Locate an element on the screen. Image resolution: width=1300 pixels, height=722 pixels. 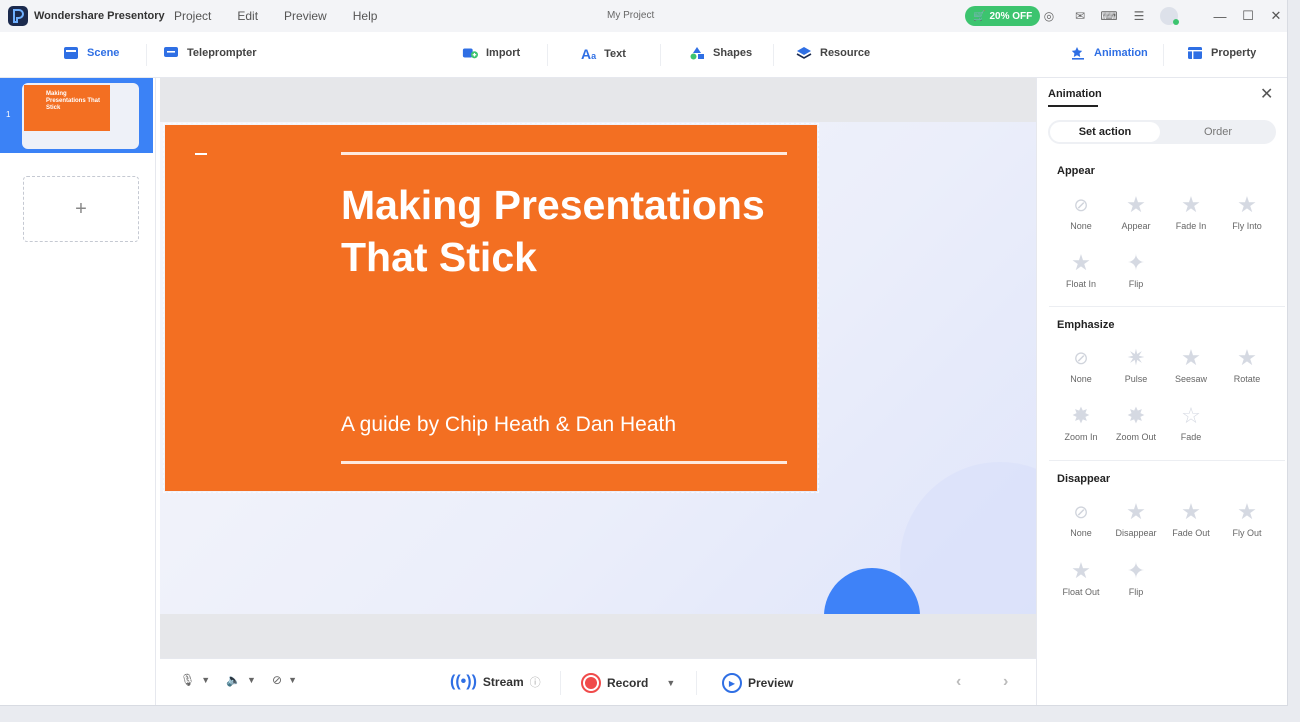
group-divider is located at coordinates (1167, 460).